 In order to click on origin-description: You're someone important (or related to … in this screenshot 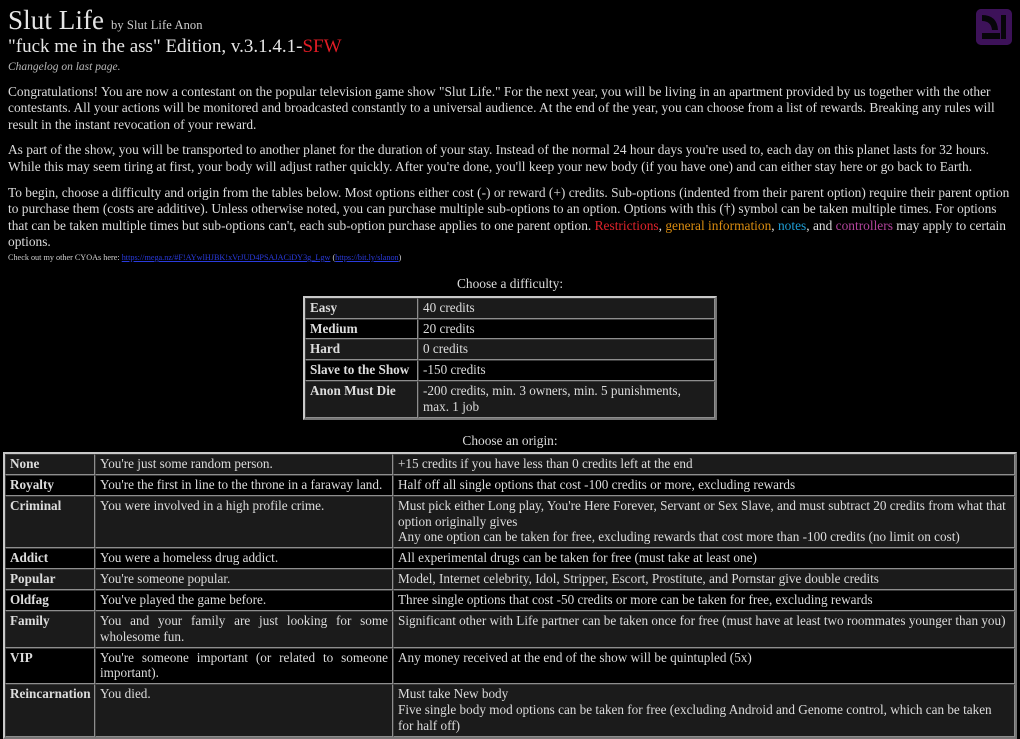, I will do `click(244, 666)`.